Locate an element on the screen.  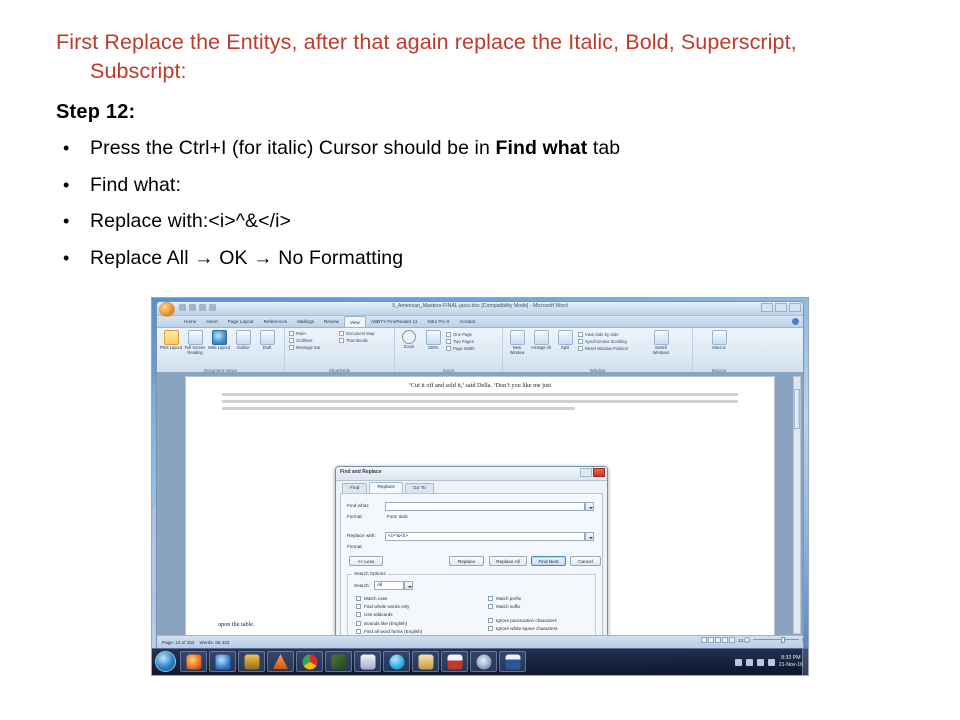
checkbox-match-prefix: Match prefix is located at coordinates (523, 598).